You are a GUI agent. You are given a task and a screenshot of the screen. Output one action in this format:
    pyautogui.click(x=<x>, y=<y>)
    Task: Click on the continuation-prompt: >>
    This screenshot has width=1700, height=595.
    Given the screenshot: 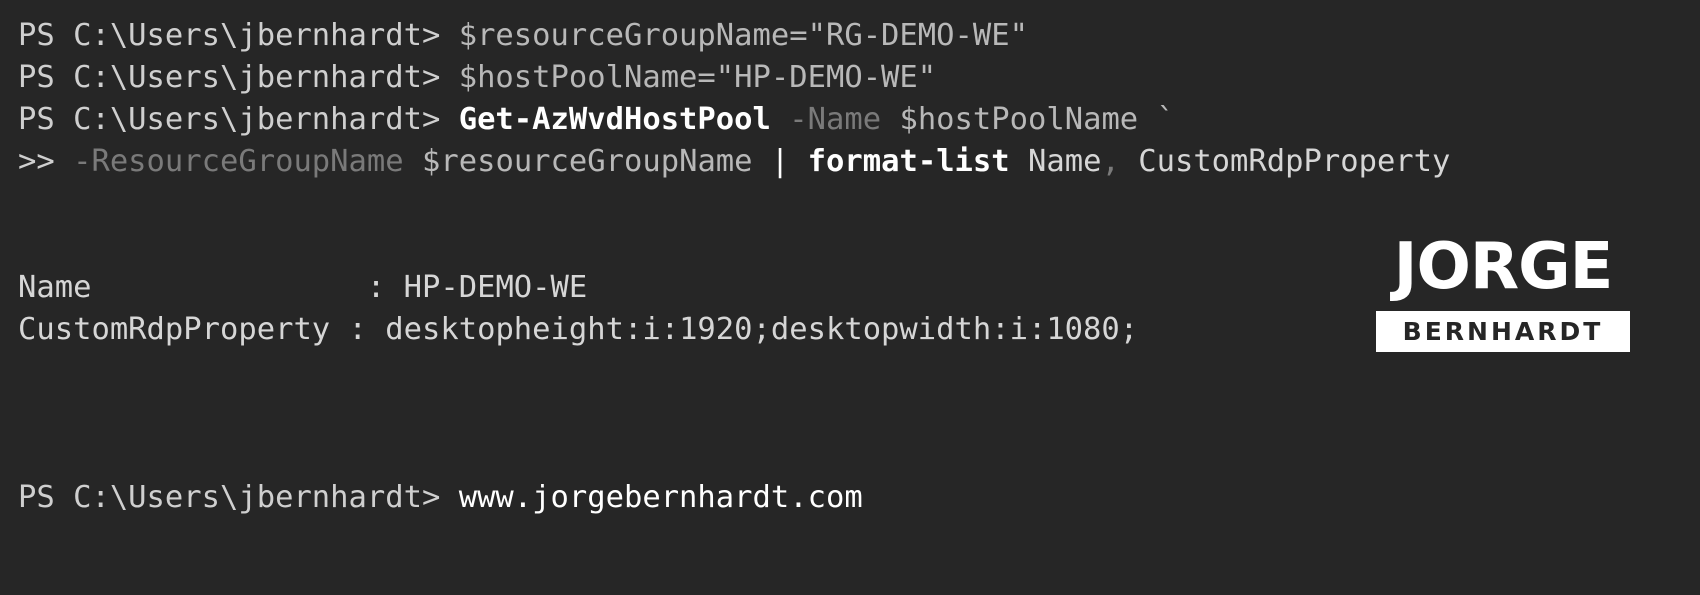 What is the action you would take?
    pyautogui.click(x=46, y=161)
    